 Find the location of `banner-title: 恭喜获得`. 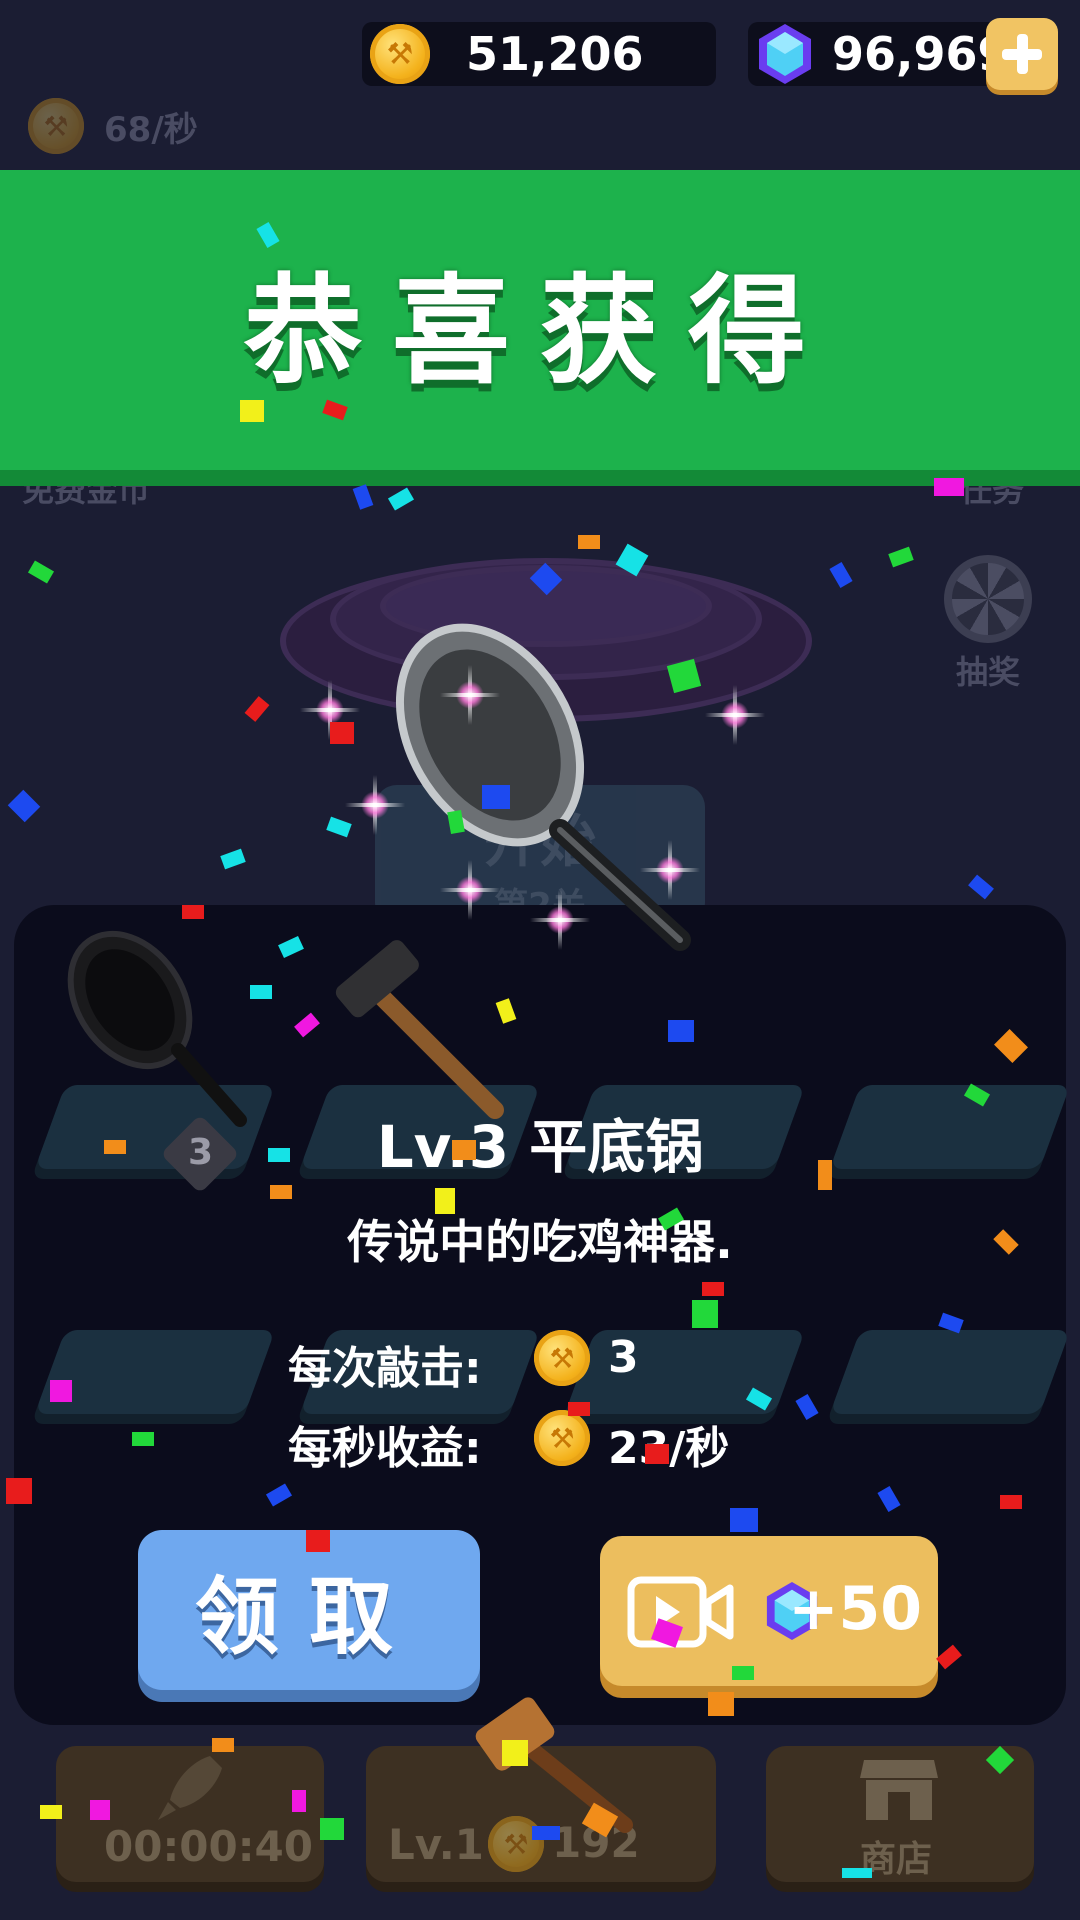

banner-title: 恭喜获得 is located at coordinates (539, 330).